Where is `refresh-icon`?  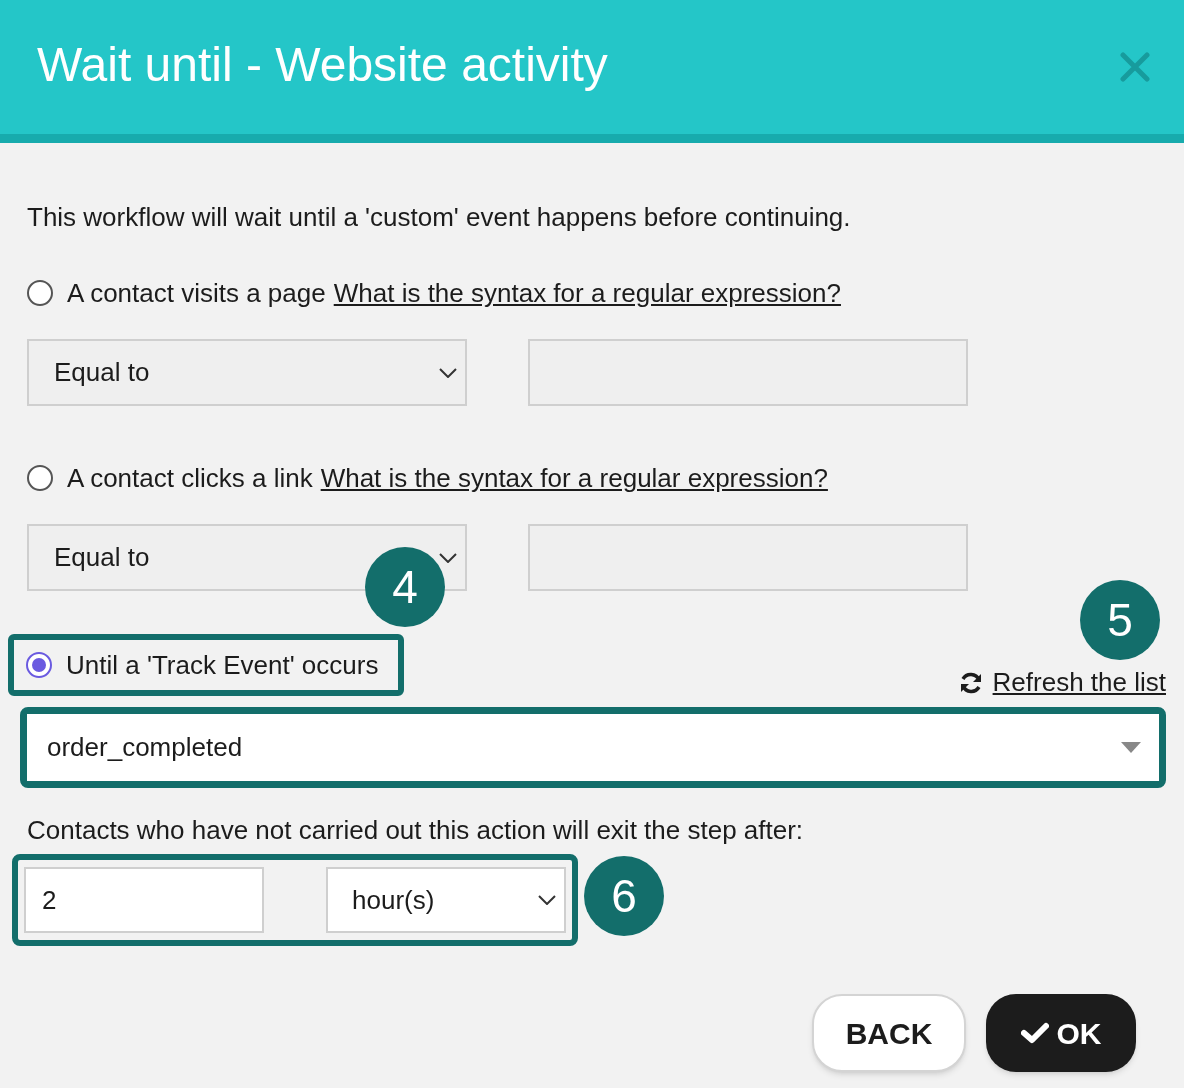
refresh-icon is located at coordinates (970, 682).